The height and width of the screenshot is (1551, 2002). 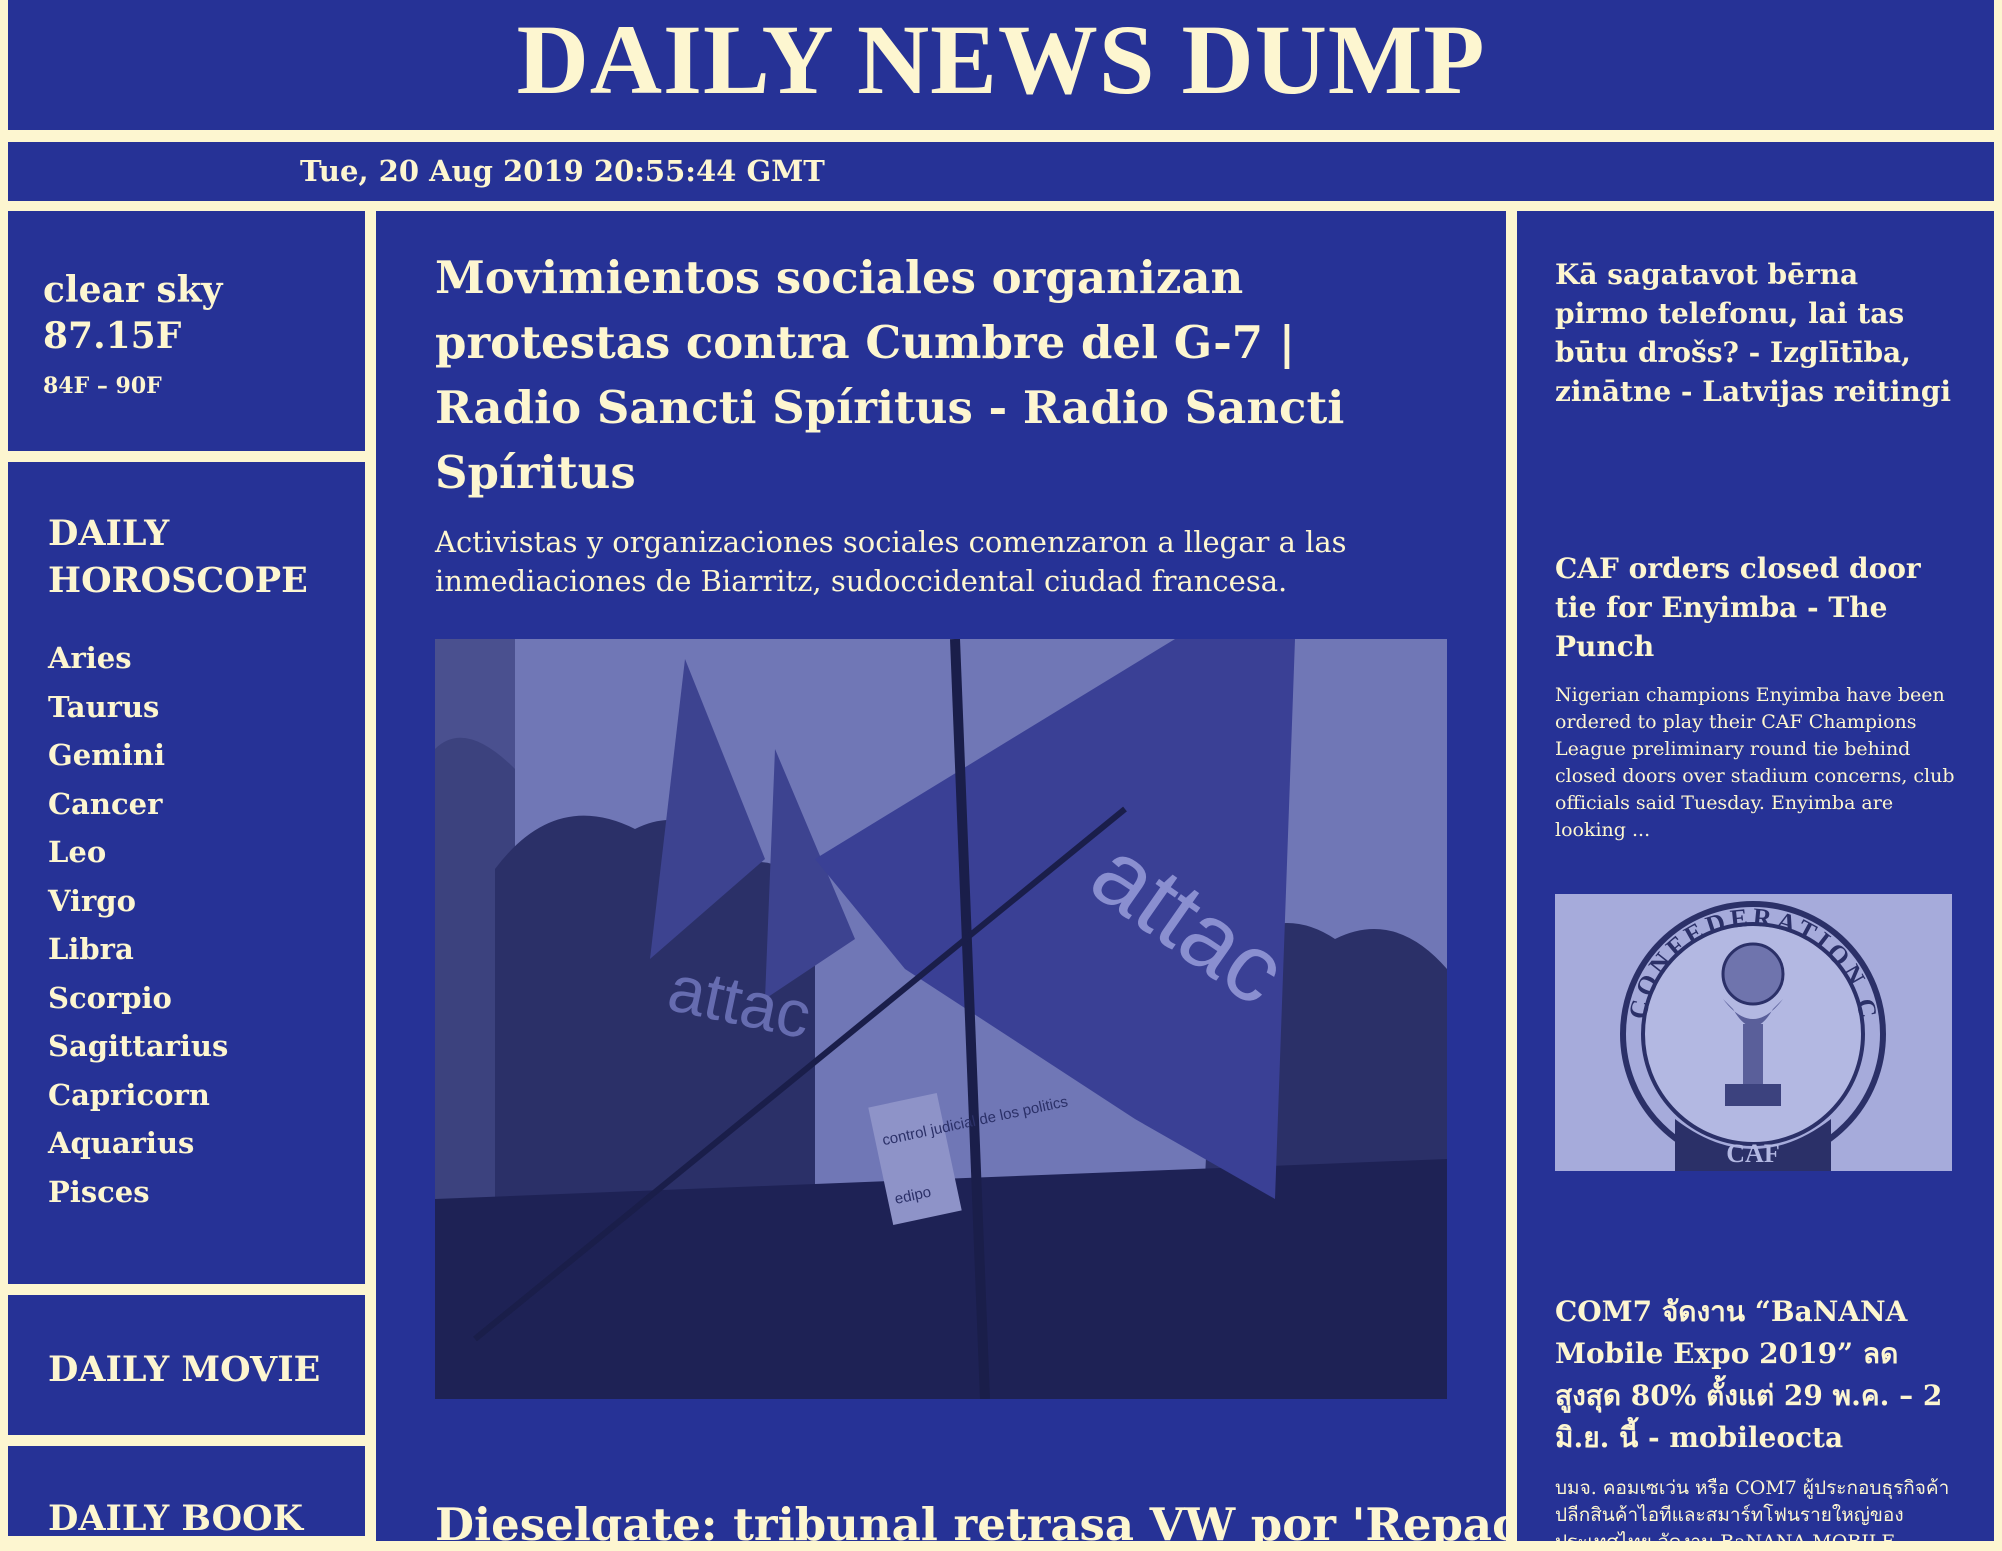 I want to click on site-title: DAILY NEWS DUMP, so click(x=1001, y=59).